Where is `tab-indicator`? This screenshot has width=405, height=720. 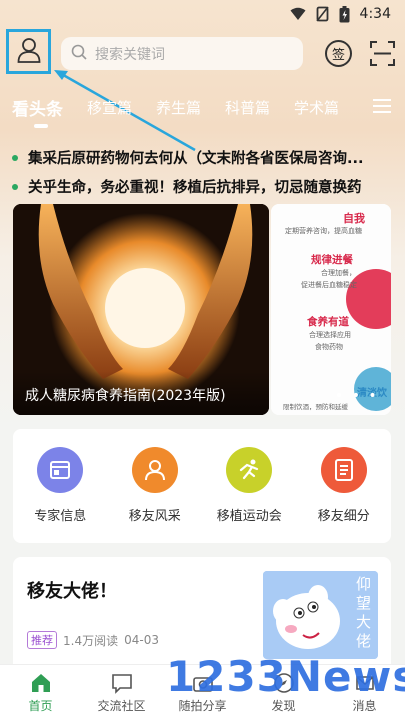 tab-indicator is located at coordinates (41, 126).